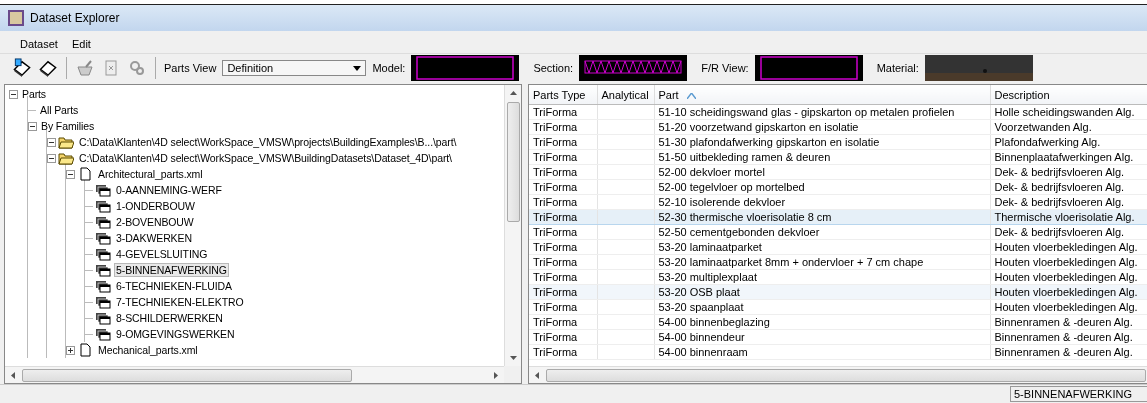  I want to click on caret-icon, so click(357, 68).